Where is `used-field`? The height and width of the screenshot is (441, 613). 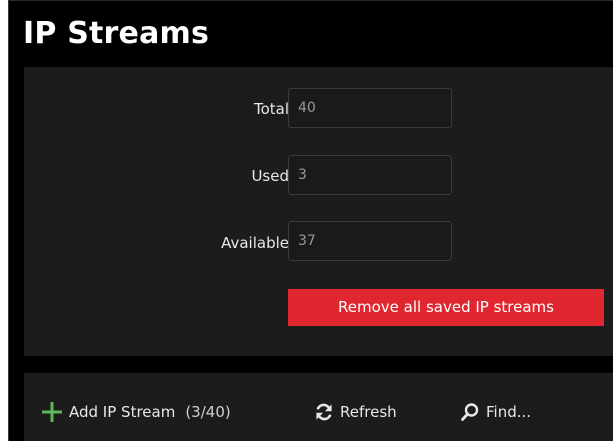 used-field is located at coordinates (370, 175).